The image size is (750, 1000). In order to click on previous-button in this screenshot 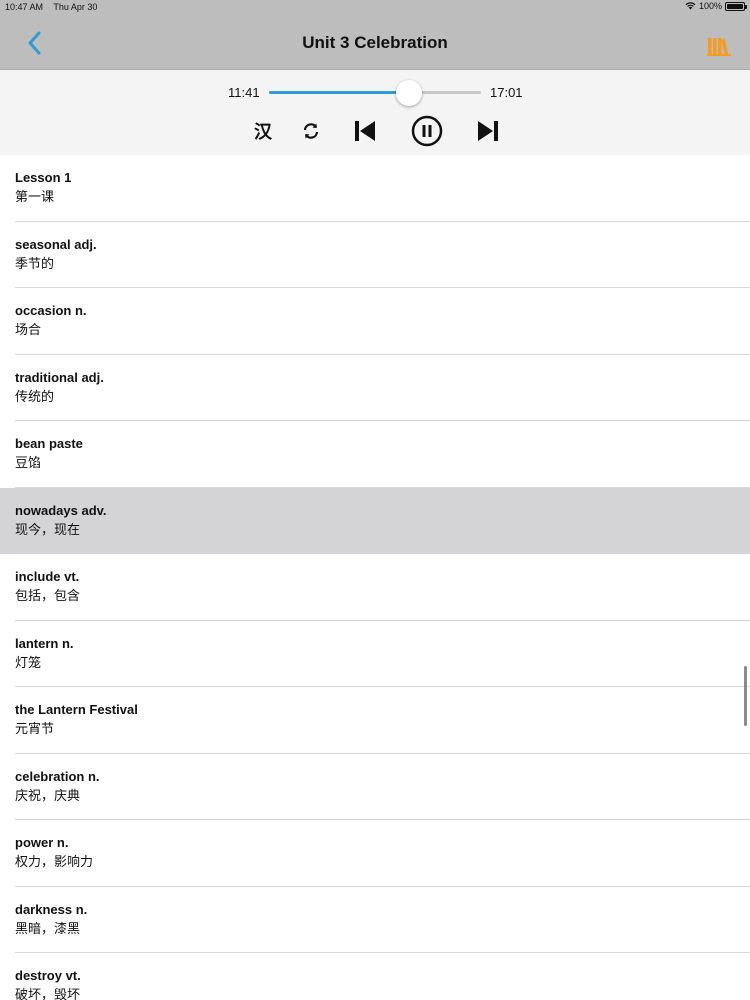, I will do `click(365, 131)`.